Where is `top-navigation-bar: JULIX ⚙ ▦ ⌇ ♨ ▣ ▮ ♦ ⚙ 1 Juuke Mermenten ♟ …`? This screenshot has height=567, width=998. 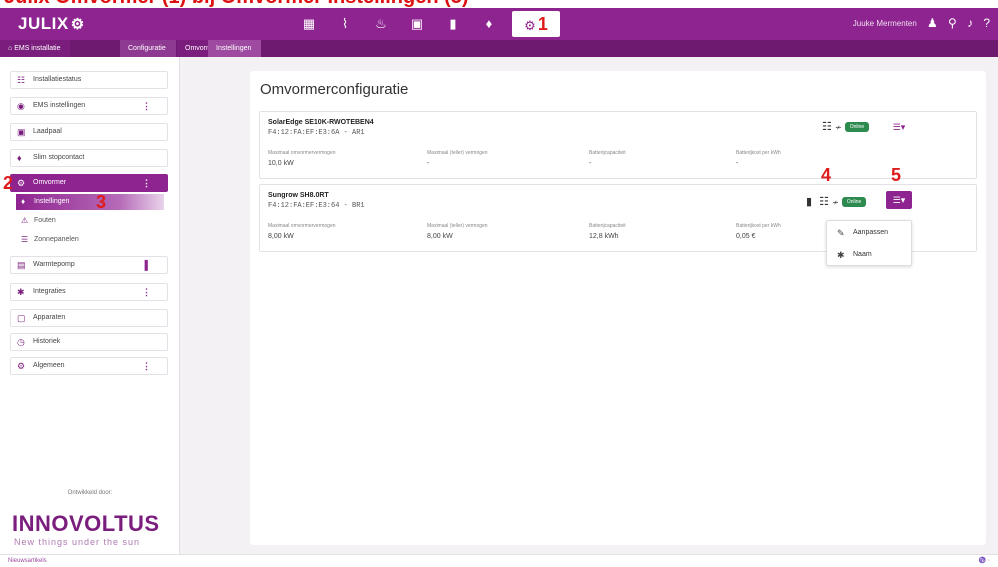 top-navigation-bar: JULIX ⚙ ▦ ⌇ ♨ ▣ ▮ ♦ ⚙ 1 Juuke Mermenten ♟ … is located at coordinates (499, 24).